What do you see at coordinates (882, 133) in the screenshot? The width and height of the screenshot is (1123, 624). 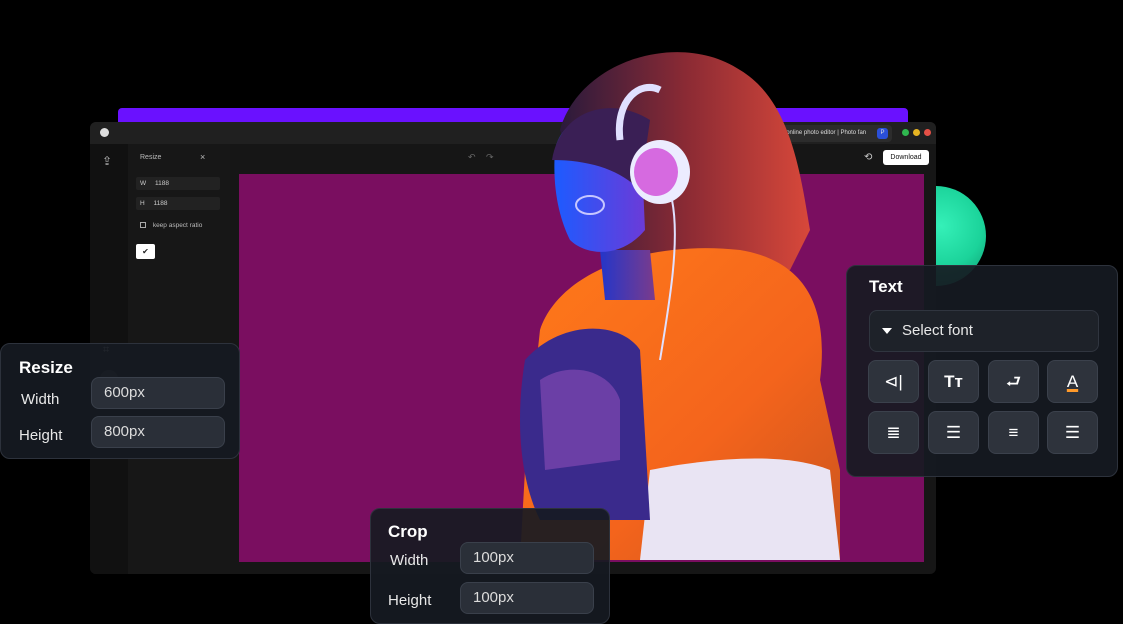 I see `profile-badge-icon: P` at bounding box center [882, 133].